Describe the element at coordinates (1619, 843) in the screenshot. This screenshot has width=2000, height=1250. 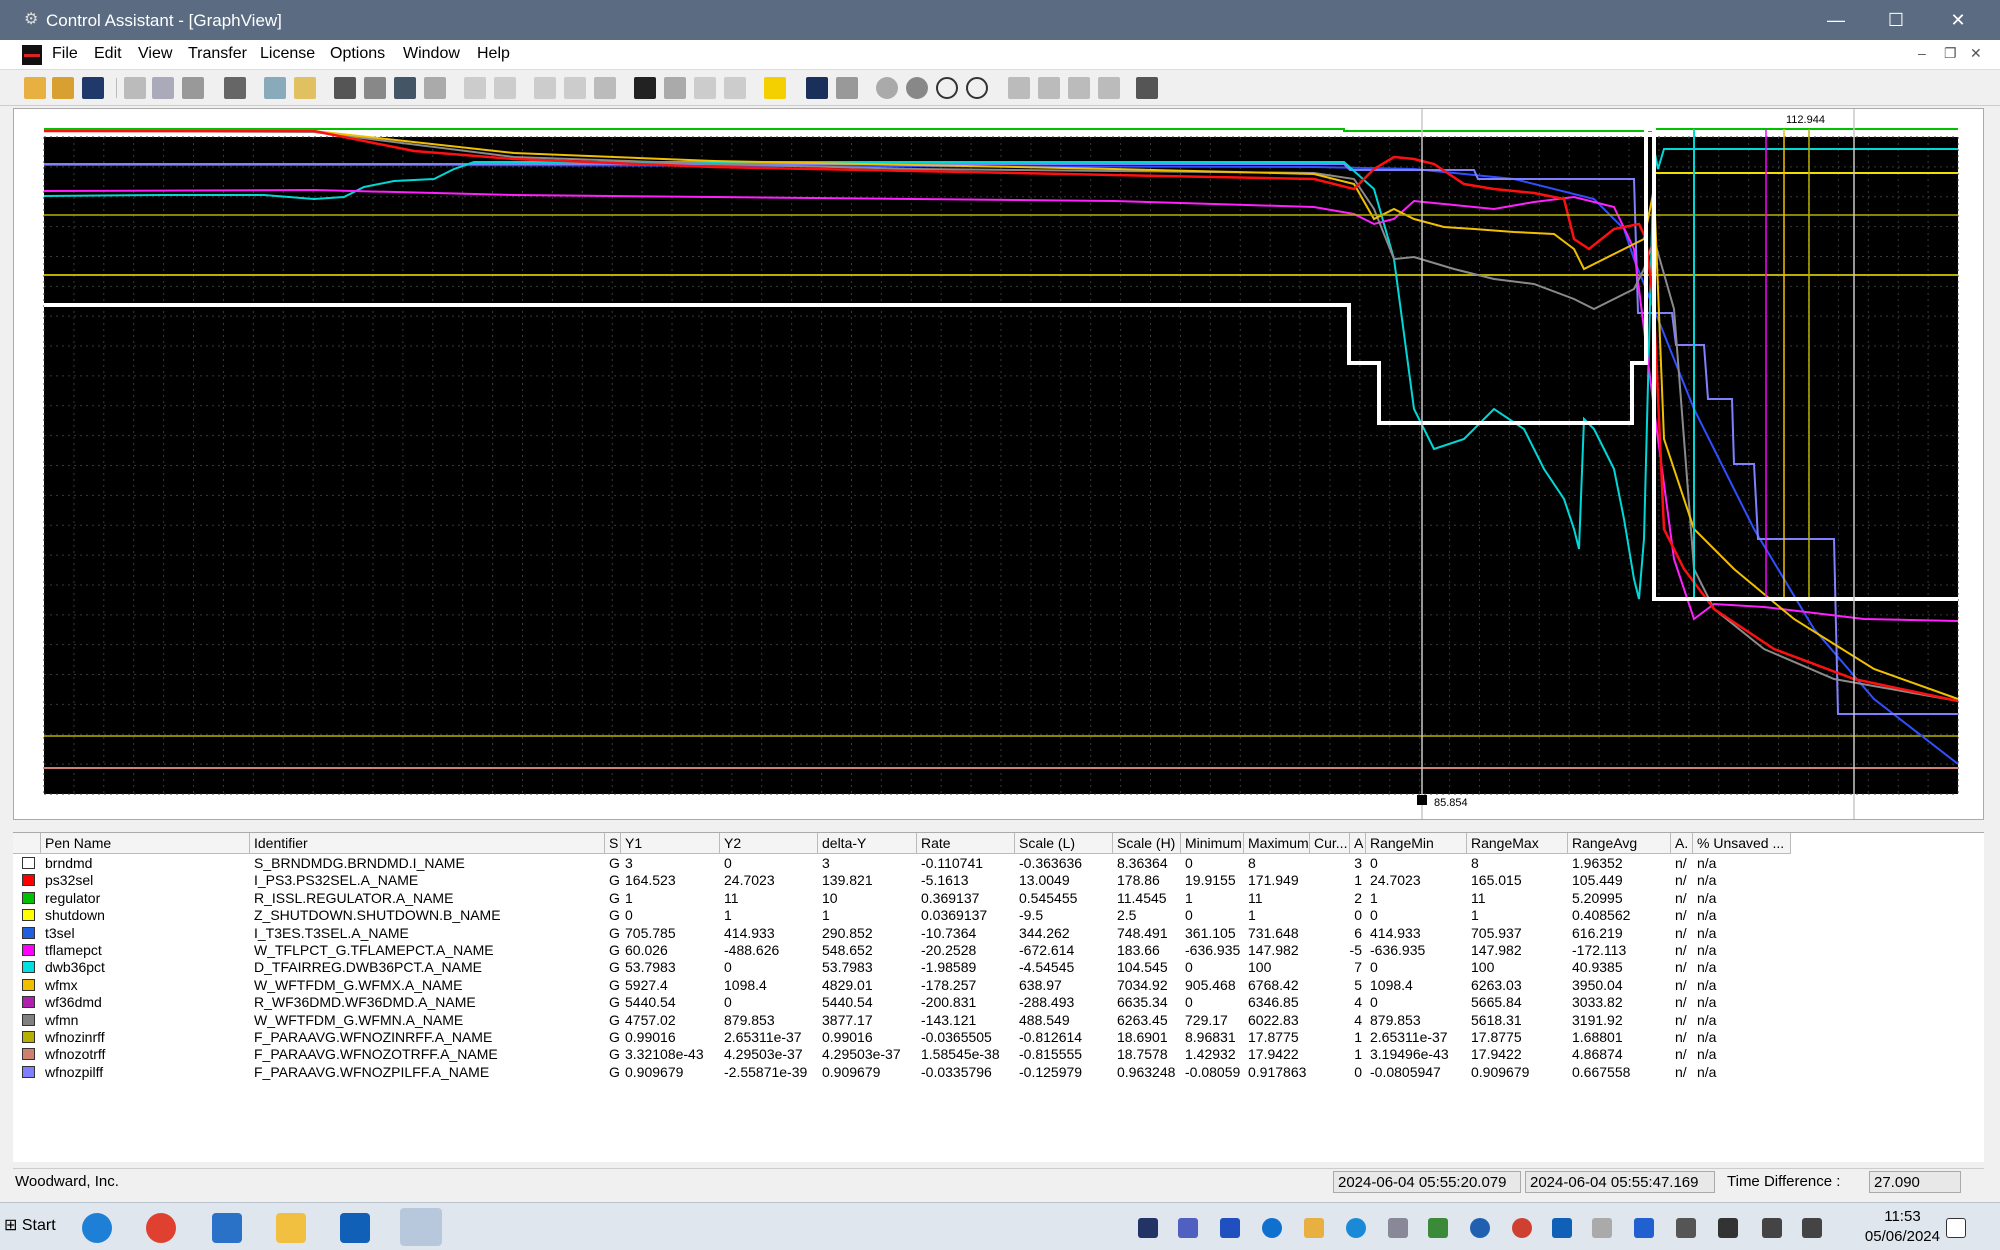
I see `header-ravg: RangeAvg` at that location.